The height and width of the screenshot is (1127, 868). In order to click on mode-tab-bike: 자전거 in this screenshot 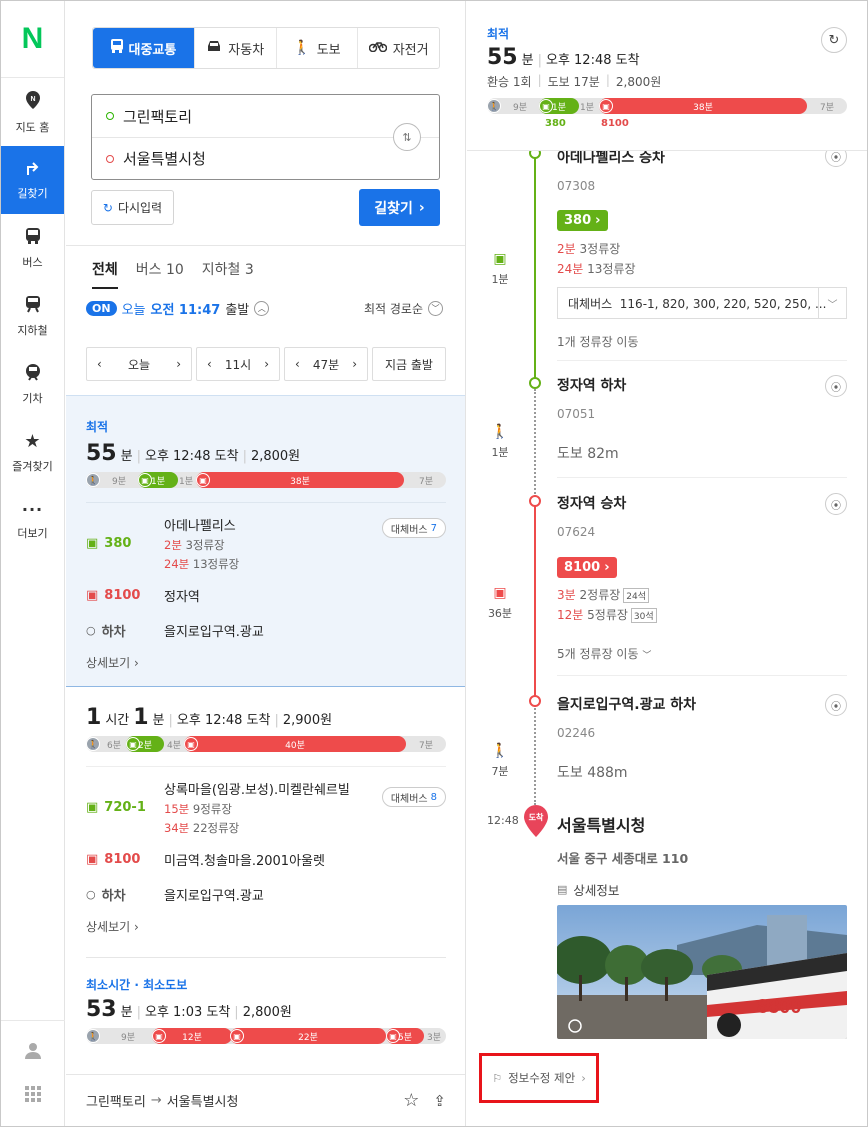, I will do `click(398, 48)`.